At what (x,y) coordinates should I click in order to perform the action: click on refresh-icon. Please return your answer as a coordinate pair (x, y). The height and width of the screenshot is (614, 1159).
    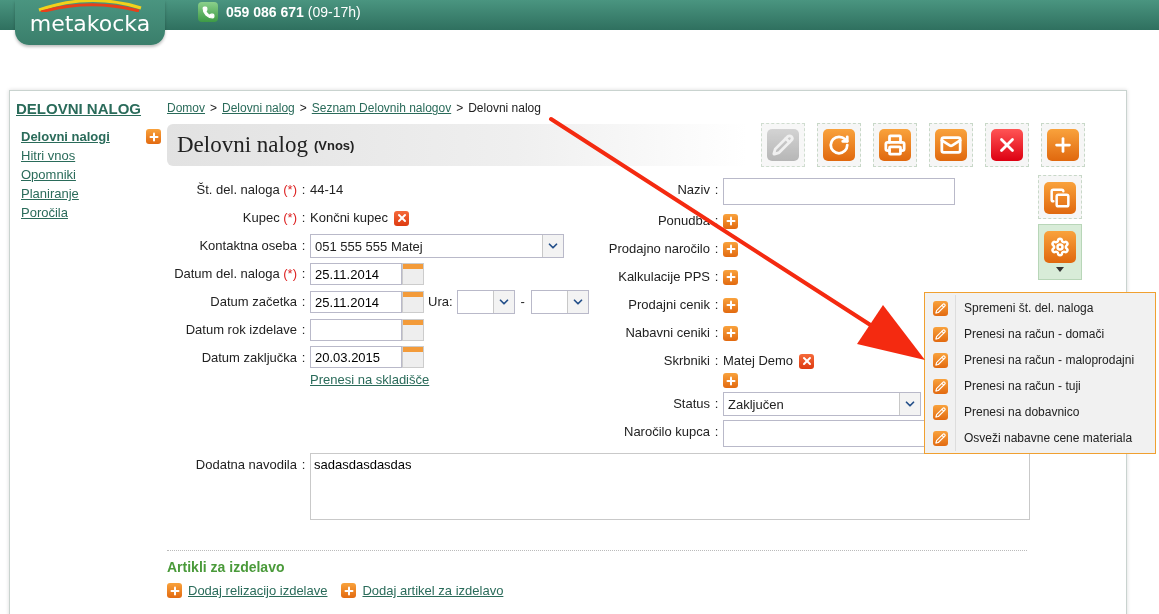
    Looking at the image, I should click on (839, 145).